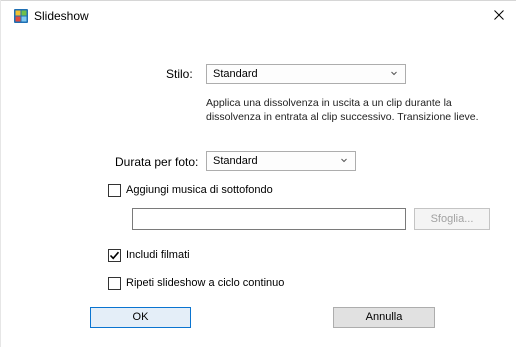 The image size is (516, 347). What do you see at coordinates (235, 74) in the screenshot?
I see `style-dropdown-value: Standard` at bounding box center [235, 74].